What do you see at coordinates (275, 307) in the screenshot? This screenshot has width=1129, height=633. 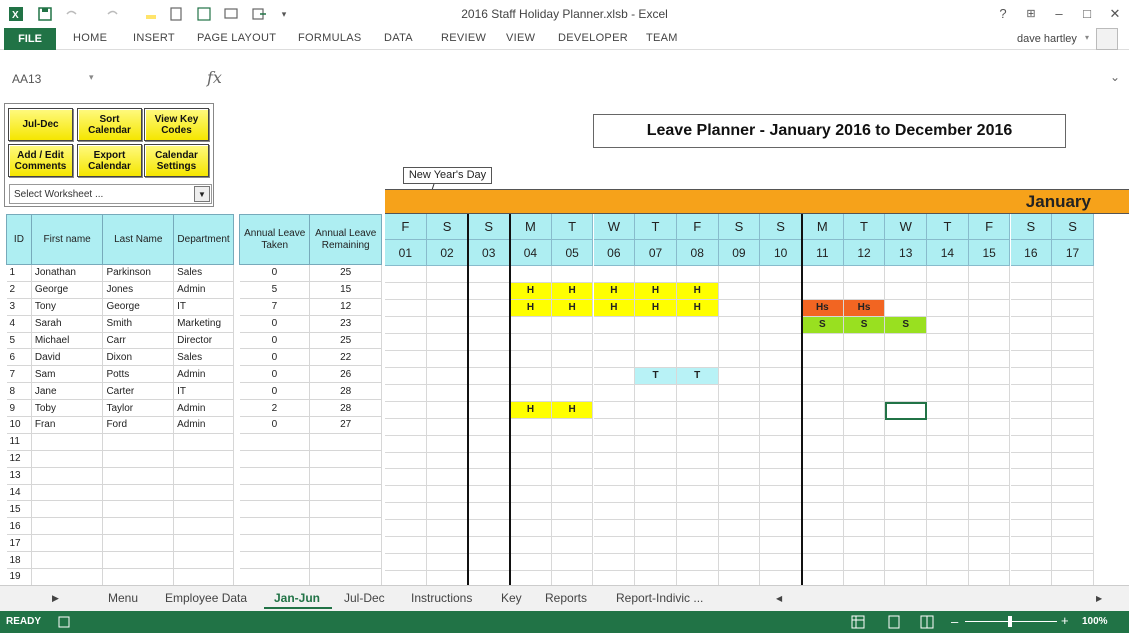 I see `cell-taken: 7` at bounding box center [275, 307].